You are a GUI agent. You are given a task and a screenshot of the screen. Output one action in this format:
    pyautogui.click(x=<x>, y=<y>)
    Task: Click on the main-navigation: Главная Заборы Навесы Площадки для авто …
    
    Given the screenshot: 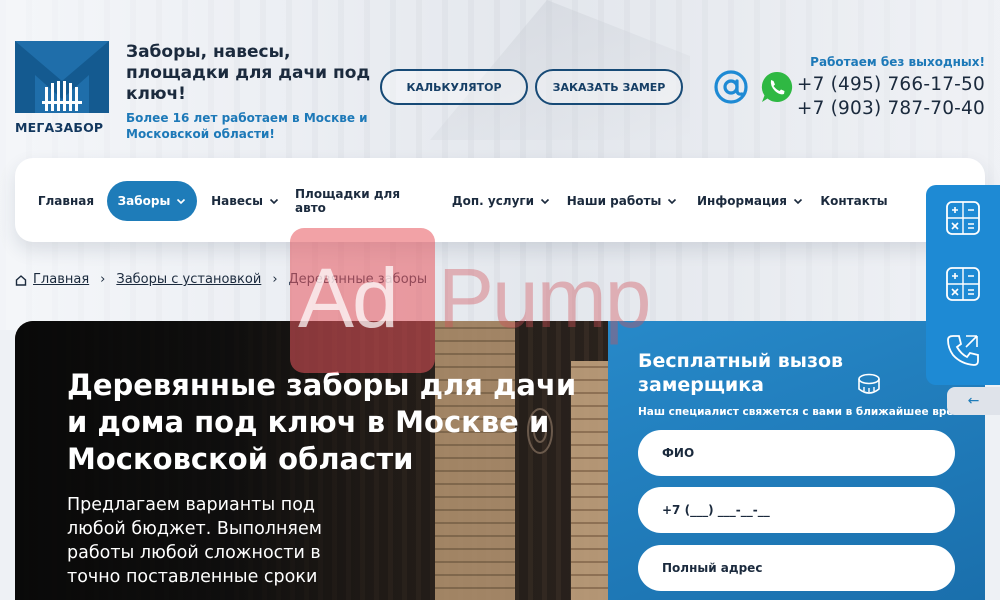 What is the action you would take?
    pyautogui.click(x=500, y=200)
    